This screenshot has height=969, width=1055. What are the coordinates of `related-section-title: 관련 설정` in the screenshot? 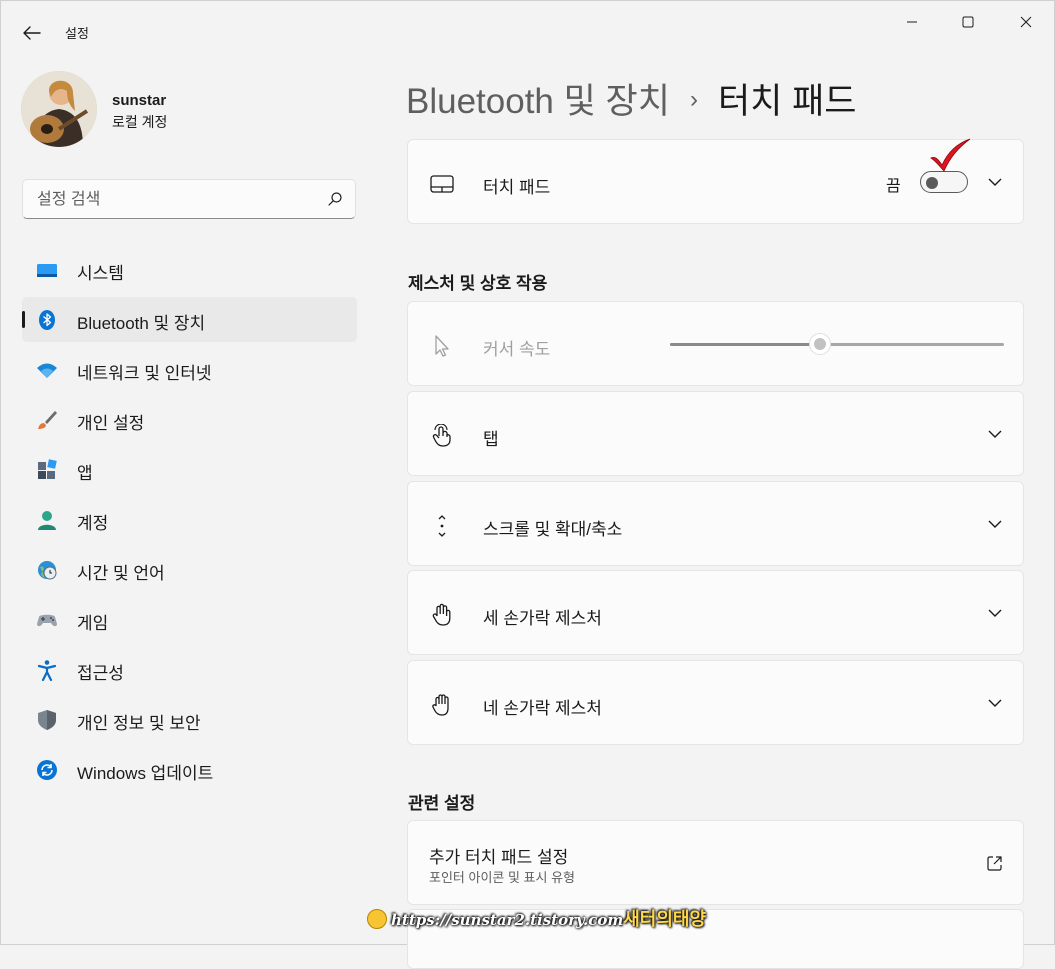 It's located at (442, 803).